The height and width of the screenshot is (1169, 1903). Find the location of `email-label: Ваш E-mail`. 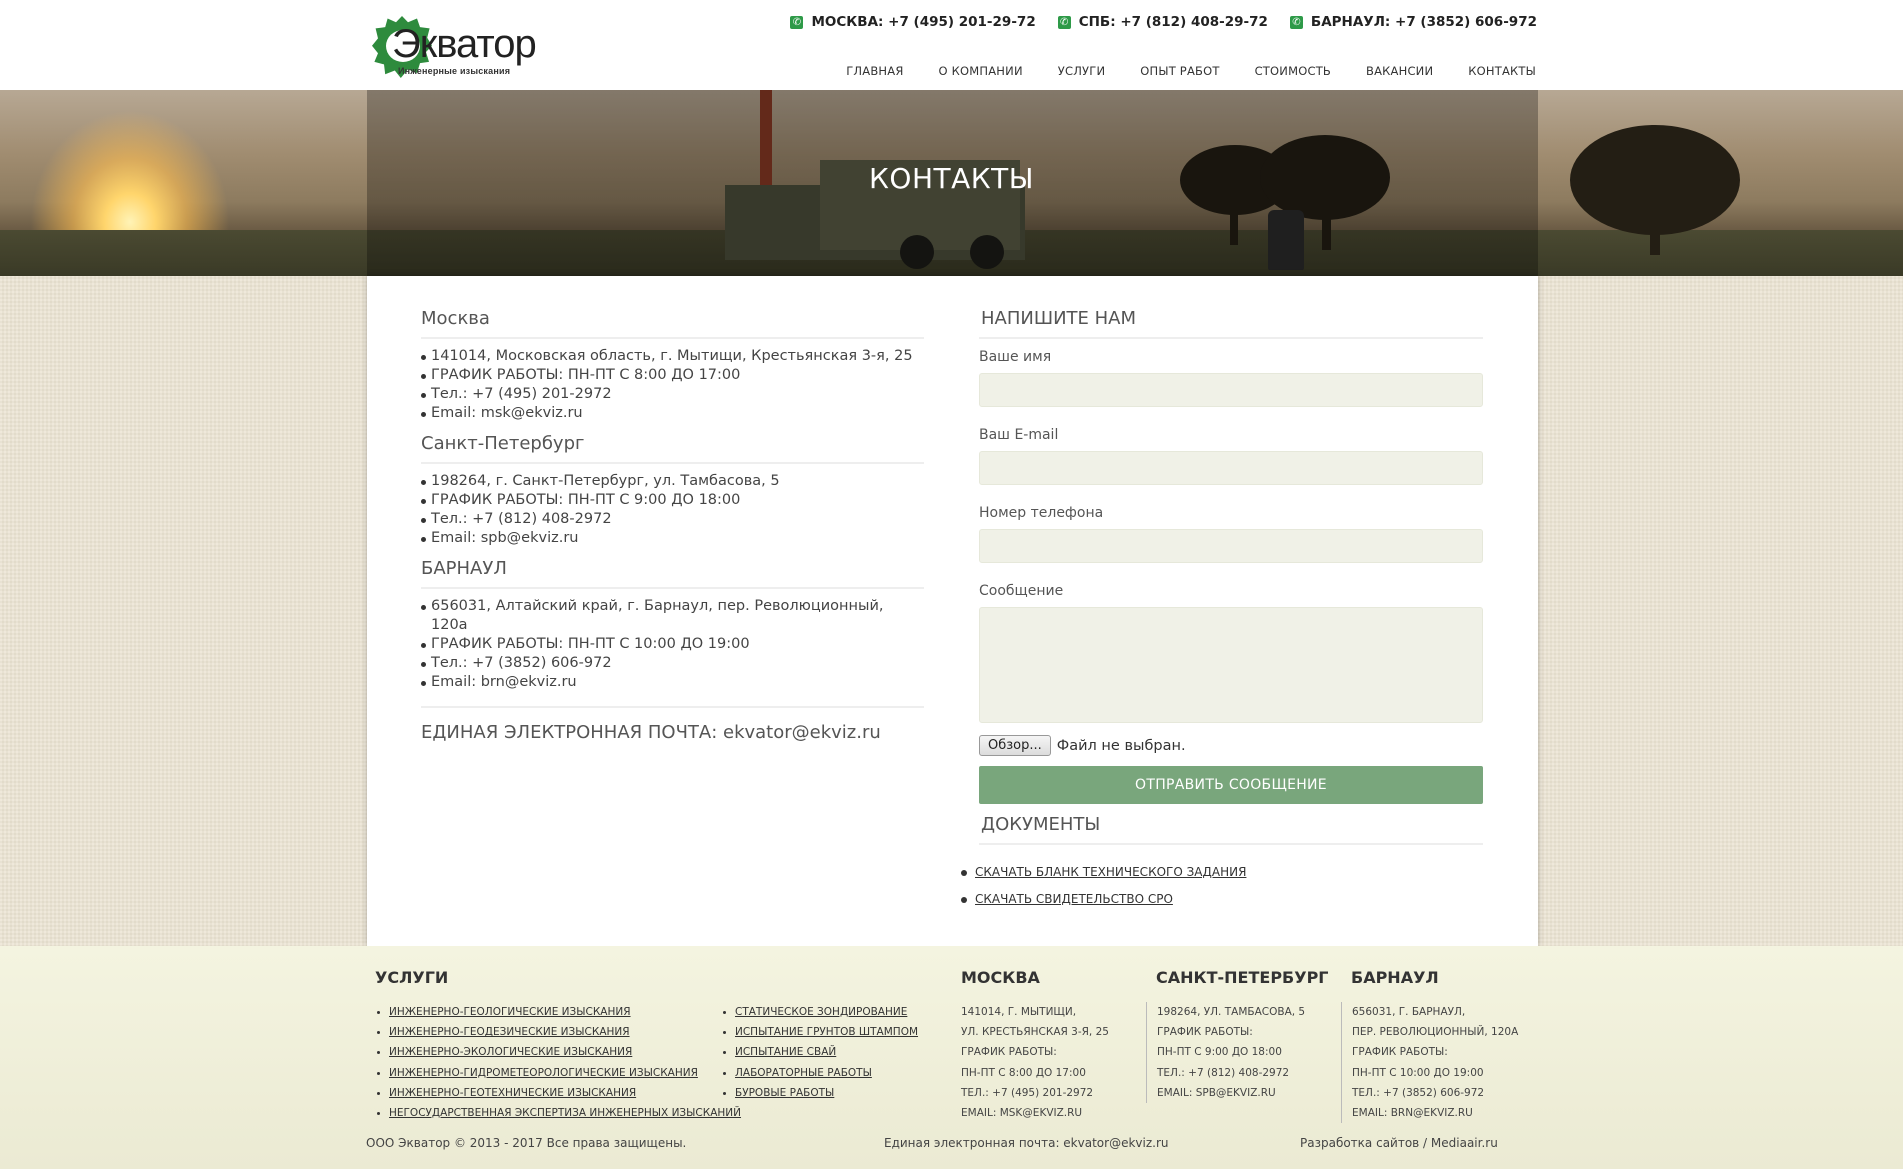

email-label: Ваш E-mail is located at coordinates (1019, 435).